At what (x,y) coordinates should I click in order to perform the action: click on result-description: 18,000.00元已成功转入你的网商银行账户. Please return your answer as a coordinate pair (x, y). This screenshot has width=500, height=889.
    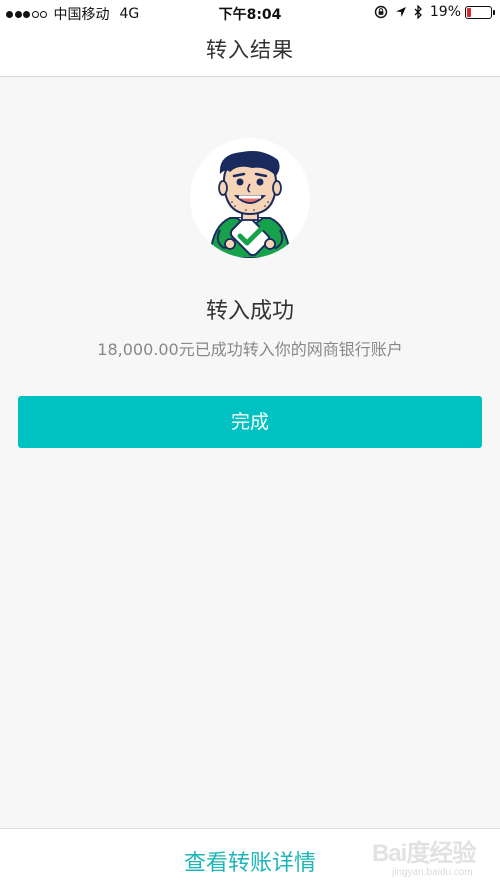
    Looking at the image, I should click on (250, 349).